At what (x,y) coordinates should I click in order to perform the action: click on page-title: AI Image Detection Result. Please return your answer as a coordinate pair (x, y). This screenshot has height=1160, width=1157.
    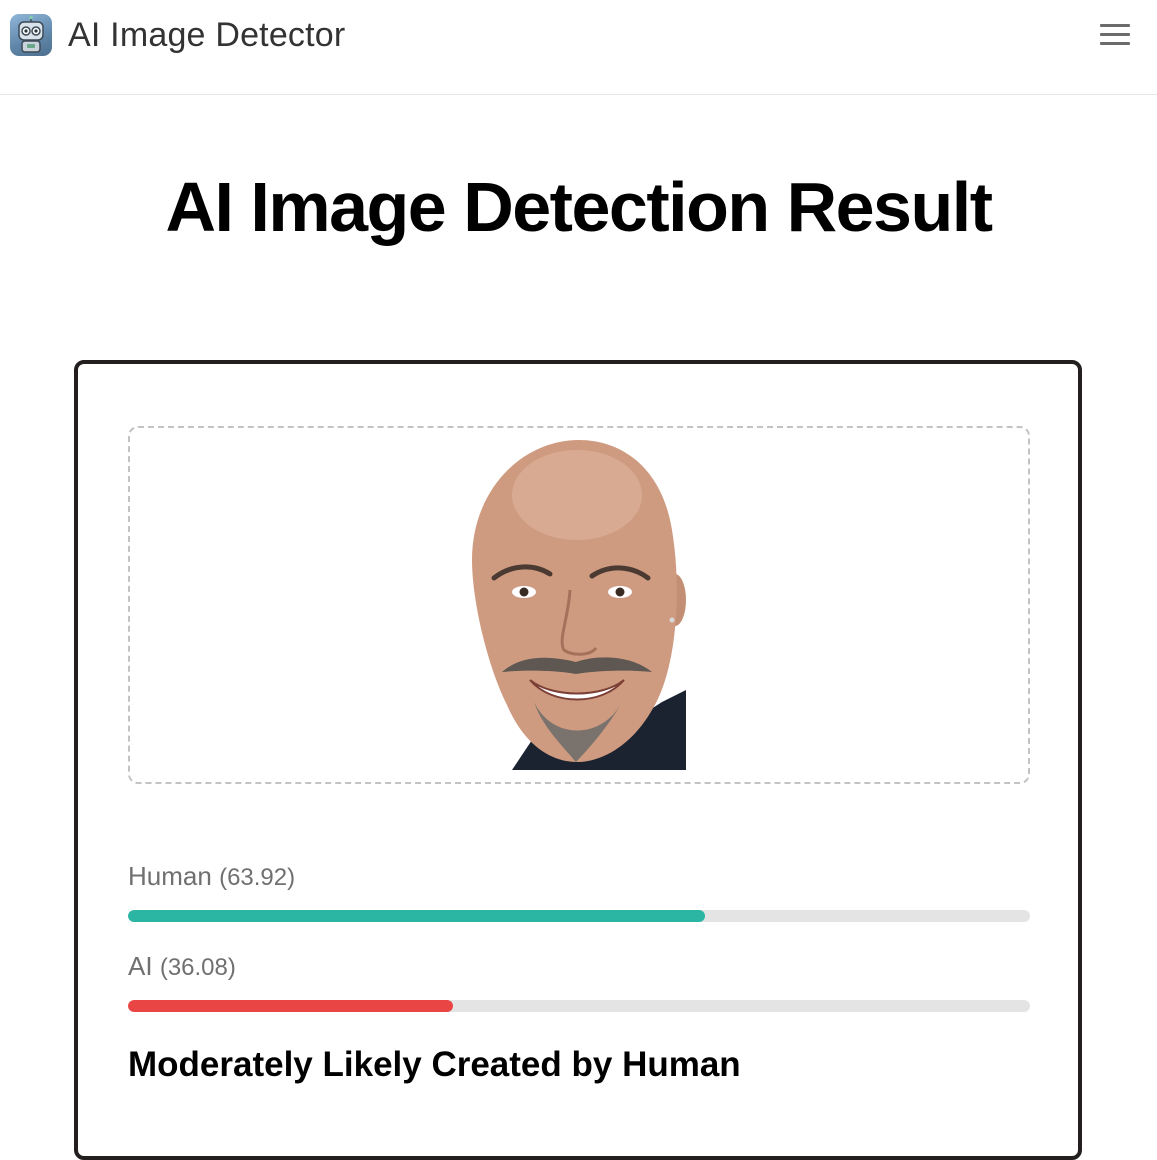
    Looking at the image, I should click on (579, 207).